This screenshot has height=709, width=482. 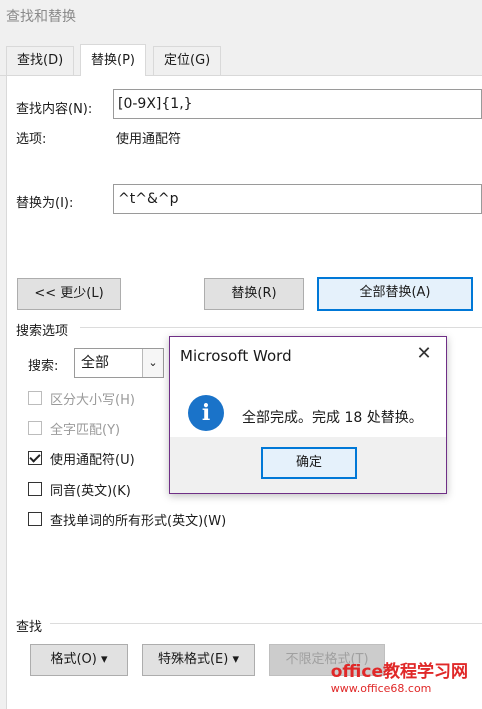 I want to click on close-icon: ✕, so click(x=424, y=353).